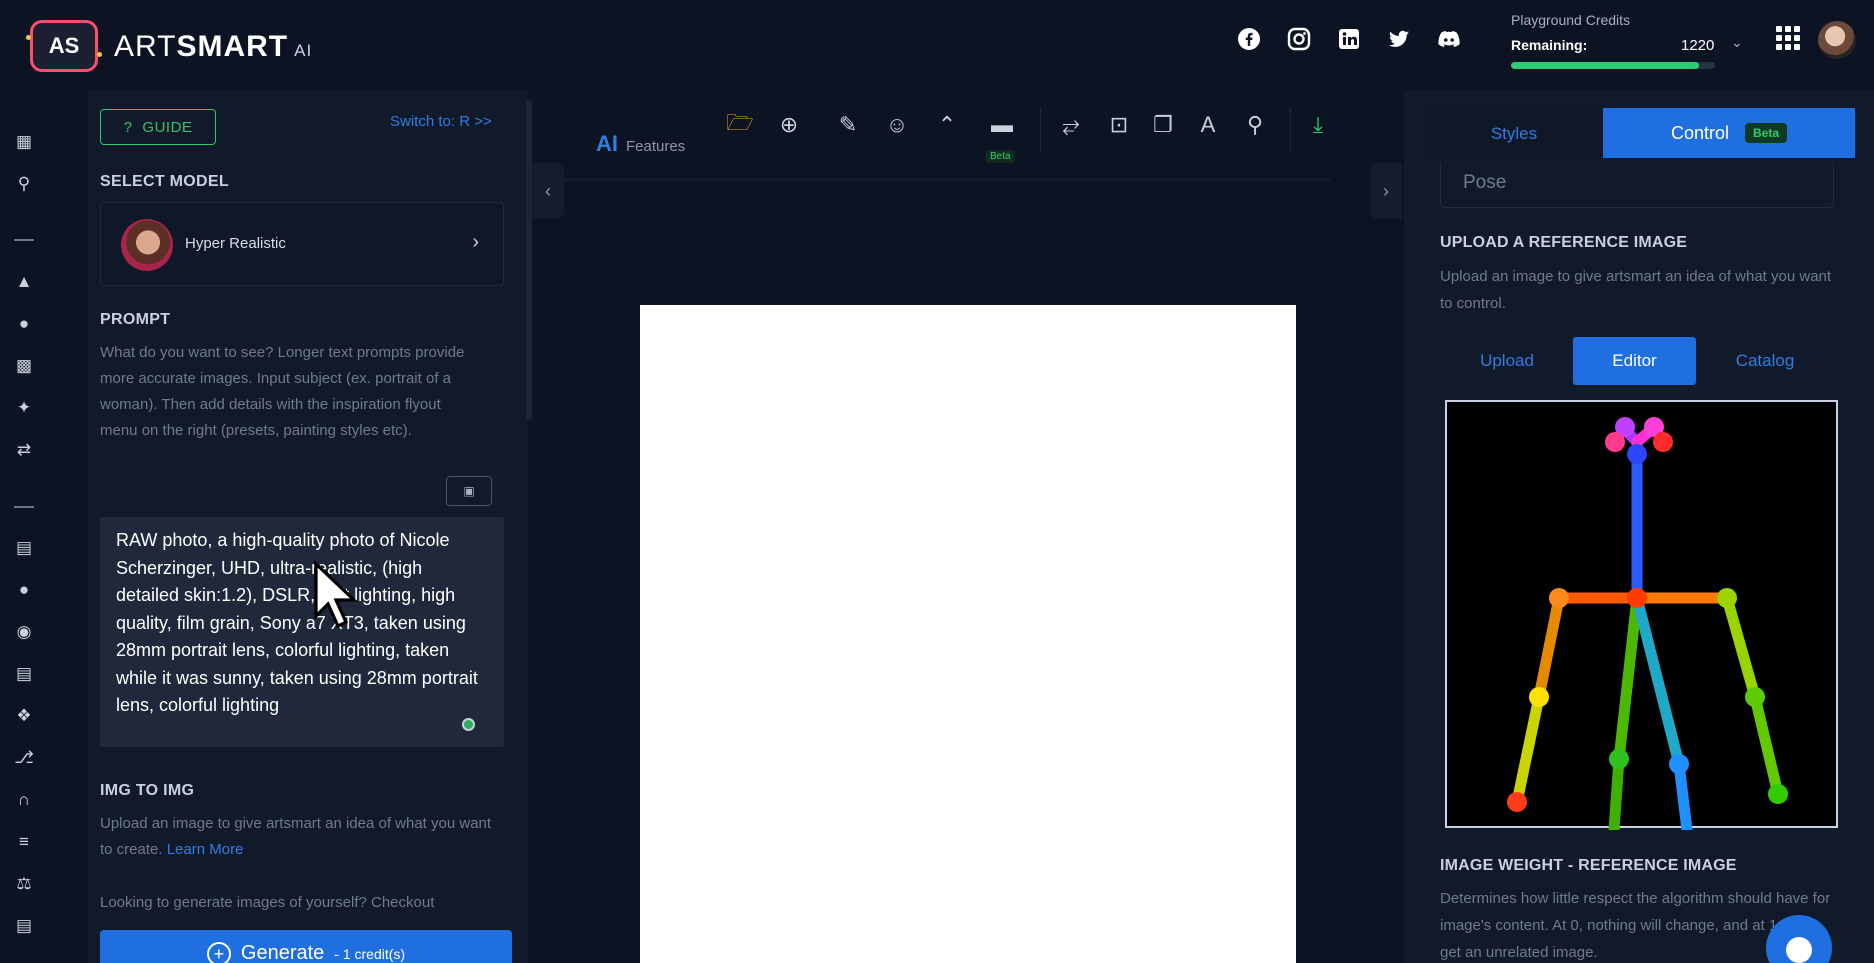 This screenshot has height=963, width=1874. I want to click on credits-panel: Playground Credits Remaining: 1220 ⌄, so click(1631, 42).